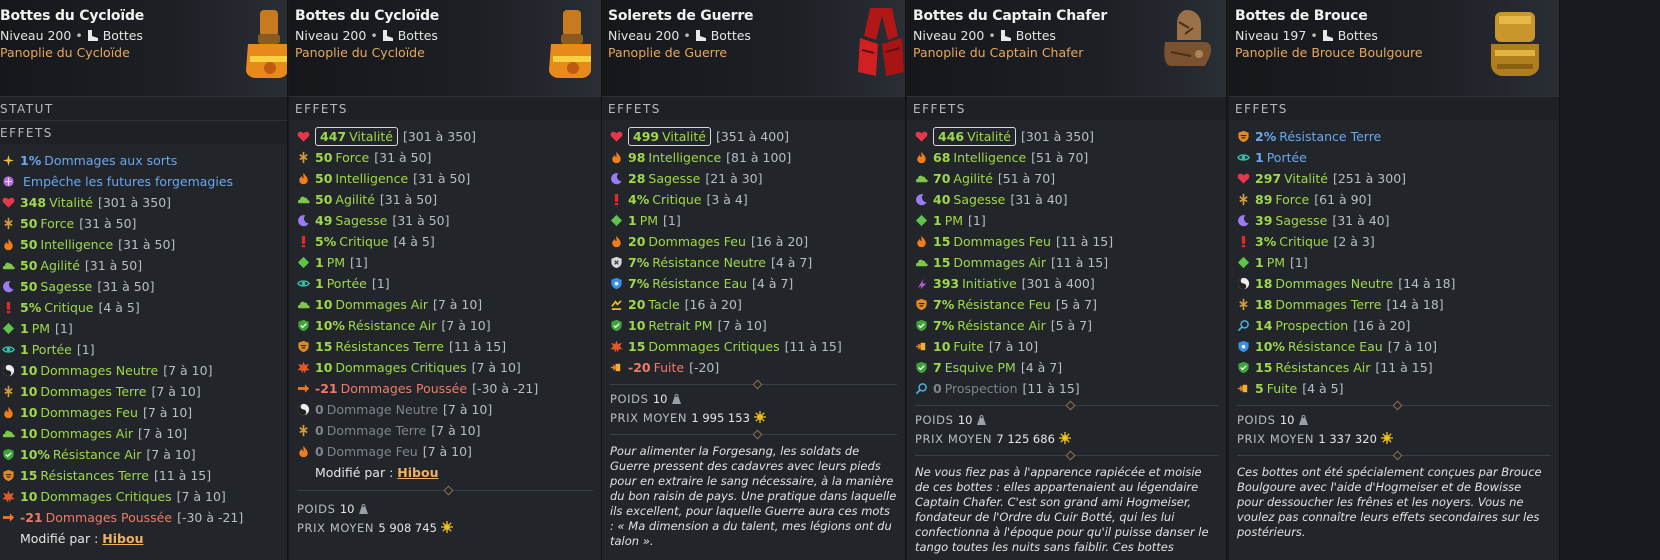  I want to click on effect-row: 499 Vitalité [351 à 400], so click(753, 136).